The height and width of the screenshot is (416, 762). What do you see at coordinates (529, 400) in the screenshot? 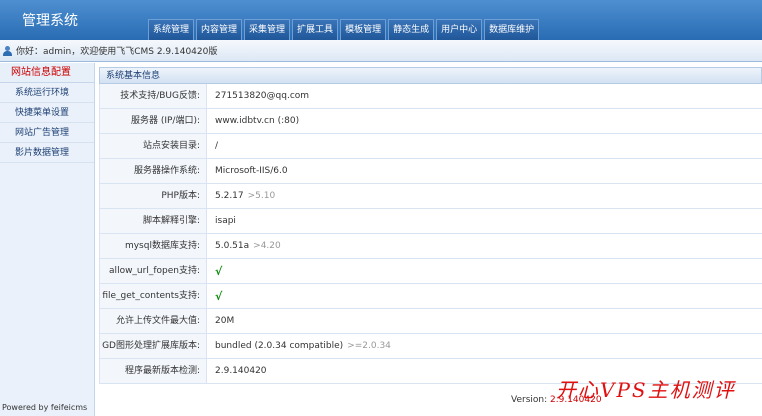
I see `version-label: Version:` at bounding box center [529, 400].